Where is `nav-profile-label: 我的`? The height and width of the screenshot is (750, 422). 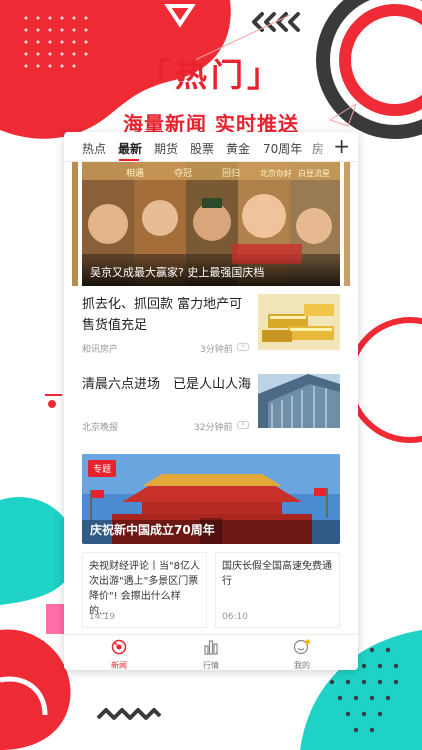 nav-profile-label: 我的 is located at coordinates (302, 665).